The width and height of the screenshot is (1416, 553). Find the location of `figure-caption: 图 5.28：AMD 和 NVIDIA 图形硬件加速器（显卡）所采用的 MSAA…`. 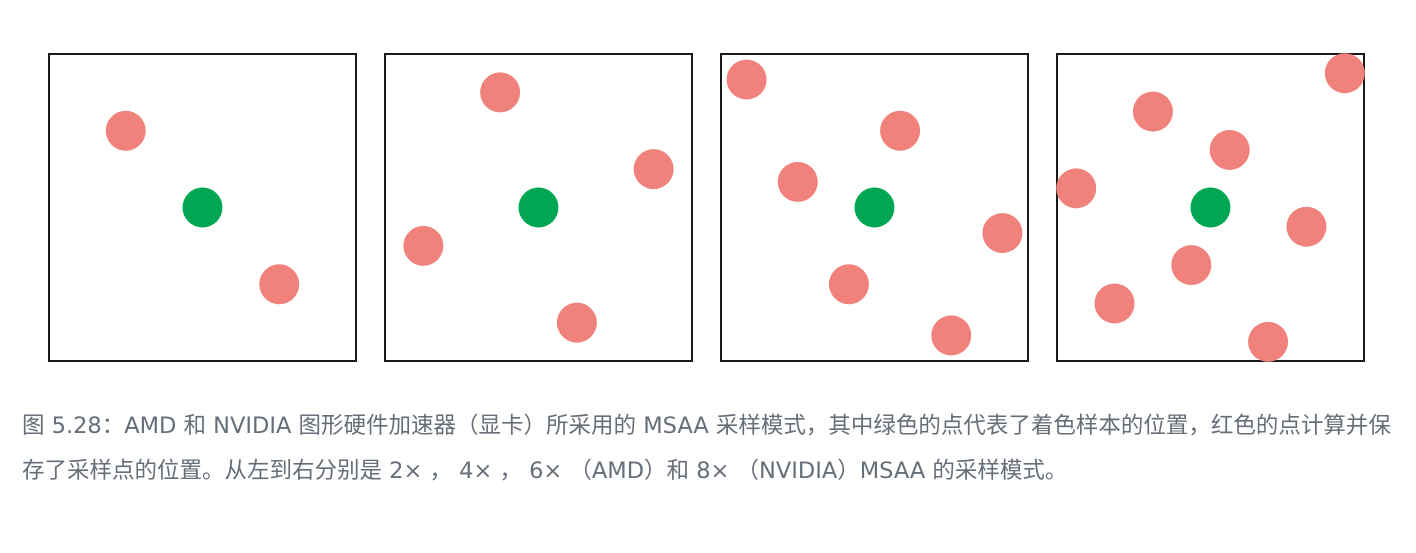

figure-caption: 图 5.28：AMD 和 NVIDIA 图形硬件加速器（显卡）所采用的 MSAA… is located at coordinates (706, 448).